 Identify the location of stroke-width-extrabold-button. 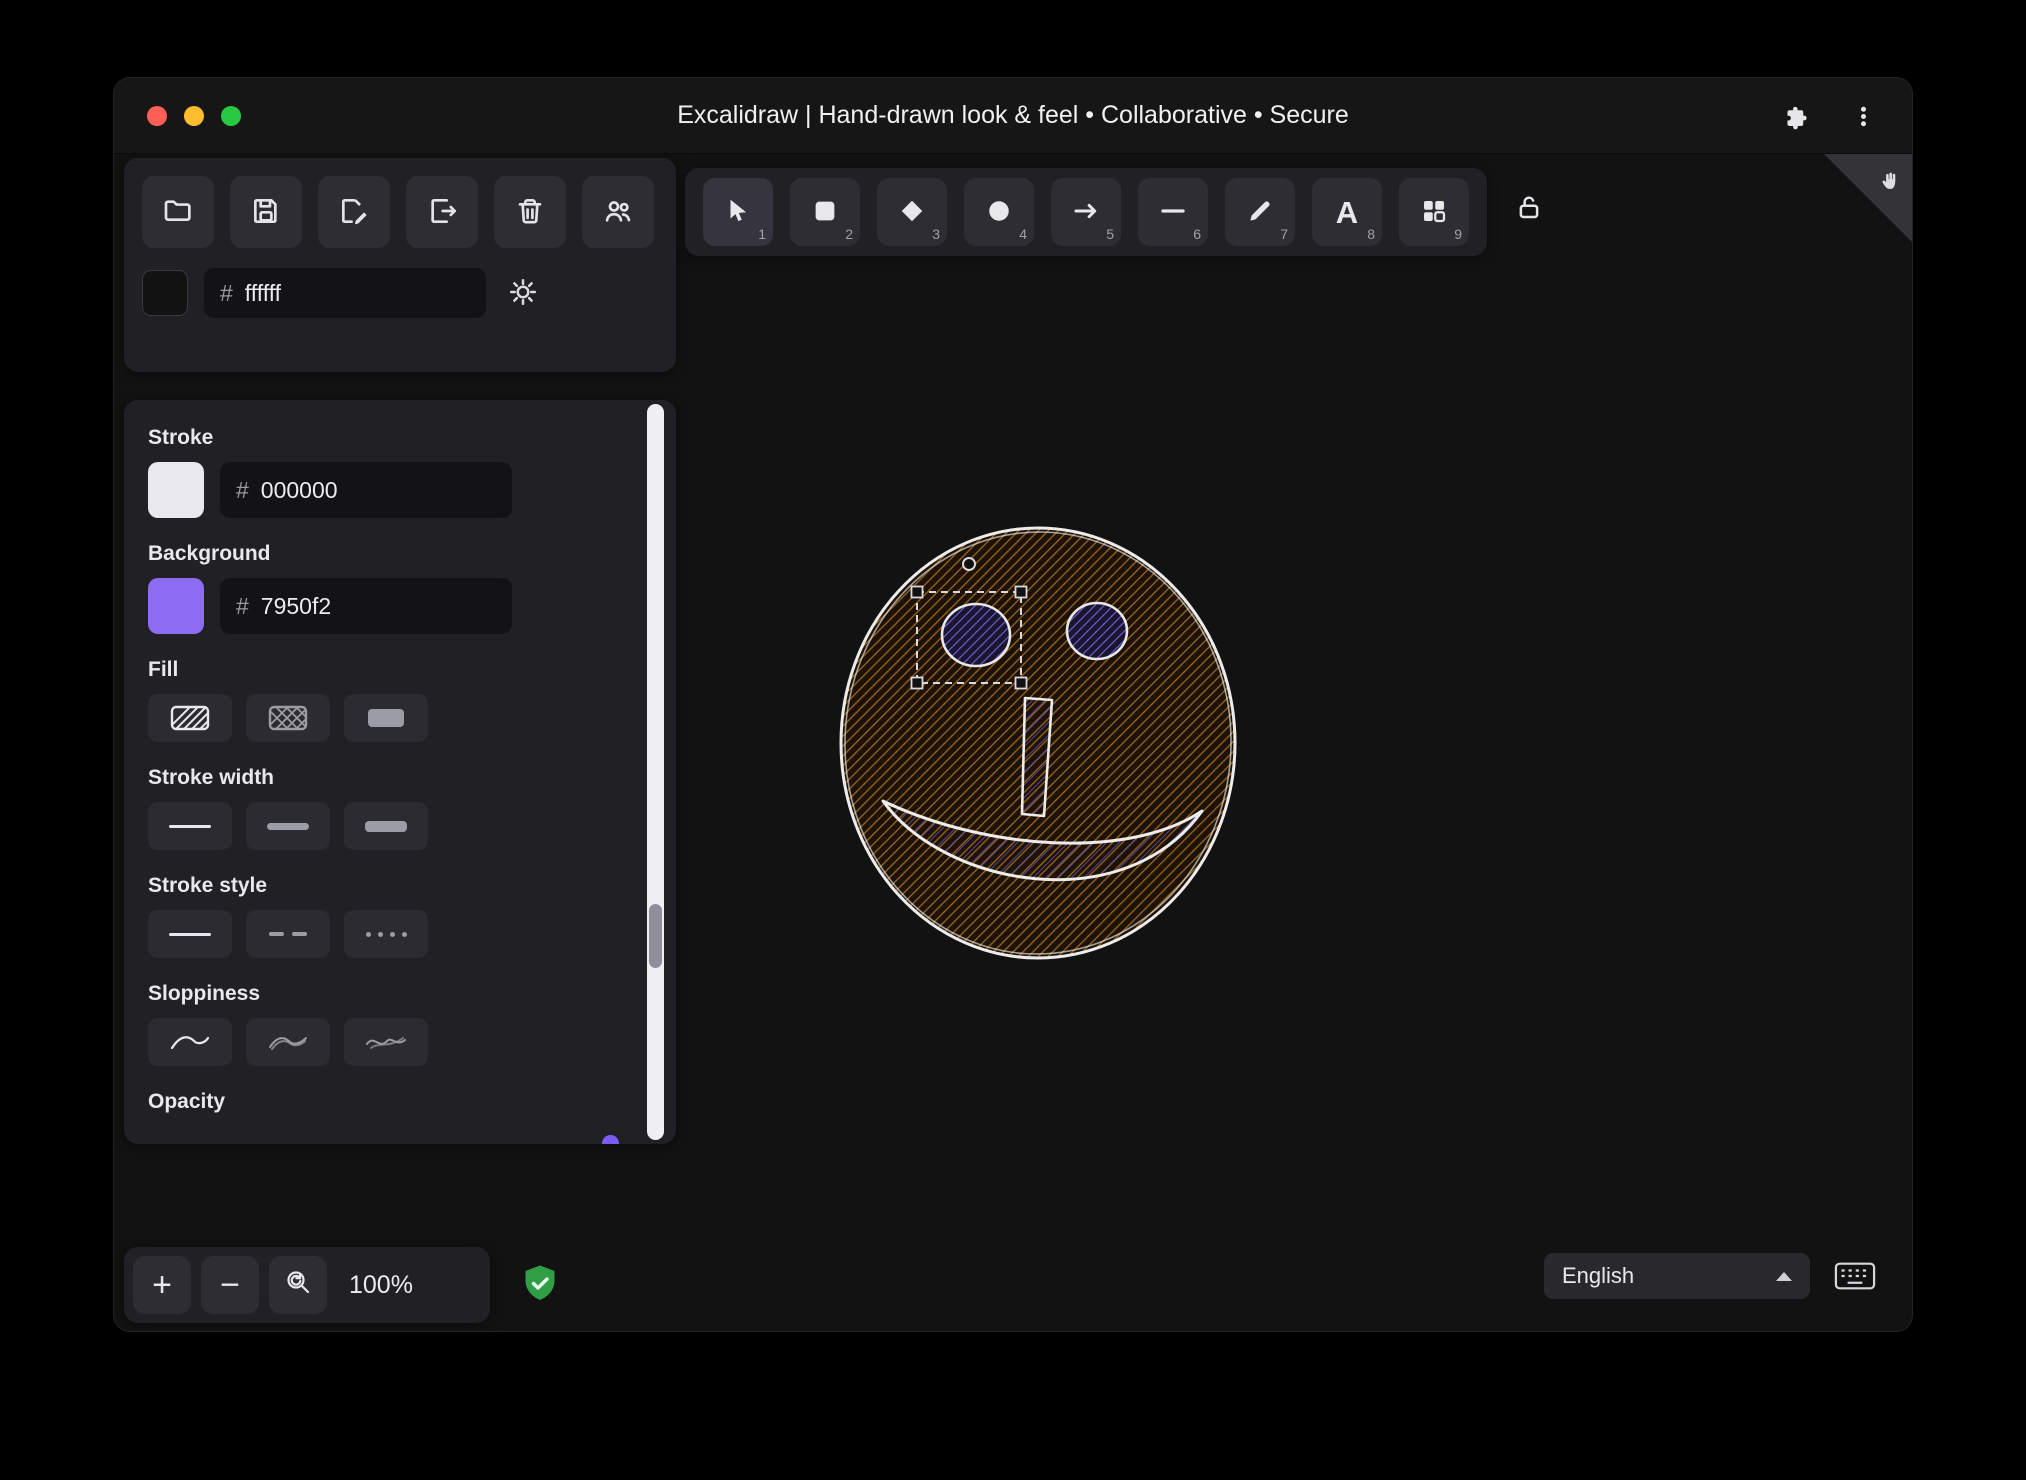
(386, 826).